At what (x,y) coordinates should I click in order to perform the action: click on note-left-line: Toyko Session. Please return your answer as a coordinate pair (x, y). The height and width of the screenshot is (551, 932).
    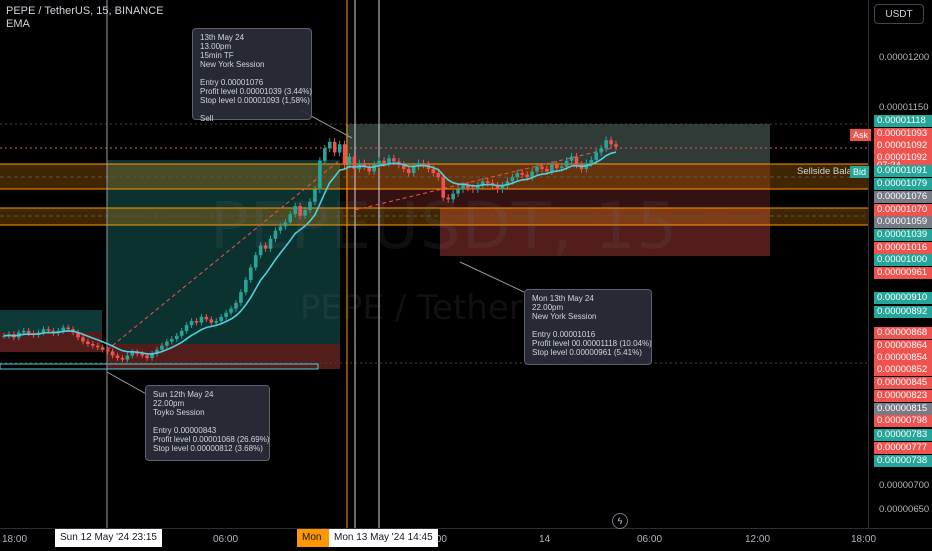
    Looking at the image, I should click on (179, 412).